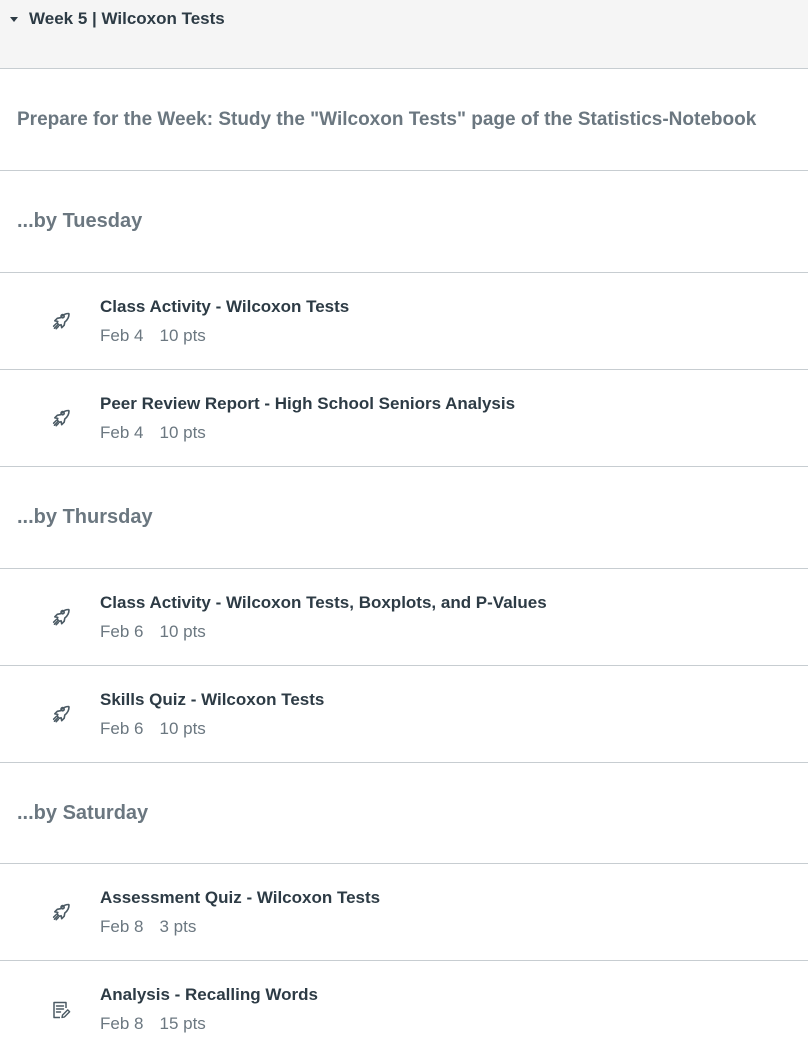 This screenshot has width=808, height=1052. What do you see at coordinates (224, 307) in the screenshot?
I see `assignment-link: Class Activity - Wilcoxon Tests` at bounding box center [224, 307].